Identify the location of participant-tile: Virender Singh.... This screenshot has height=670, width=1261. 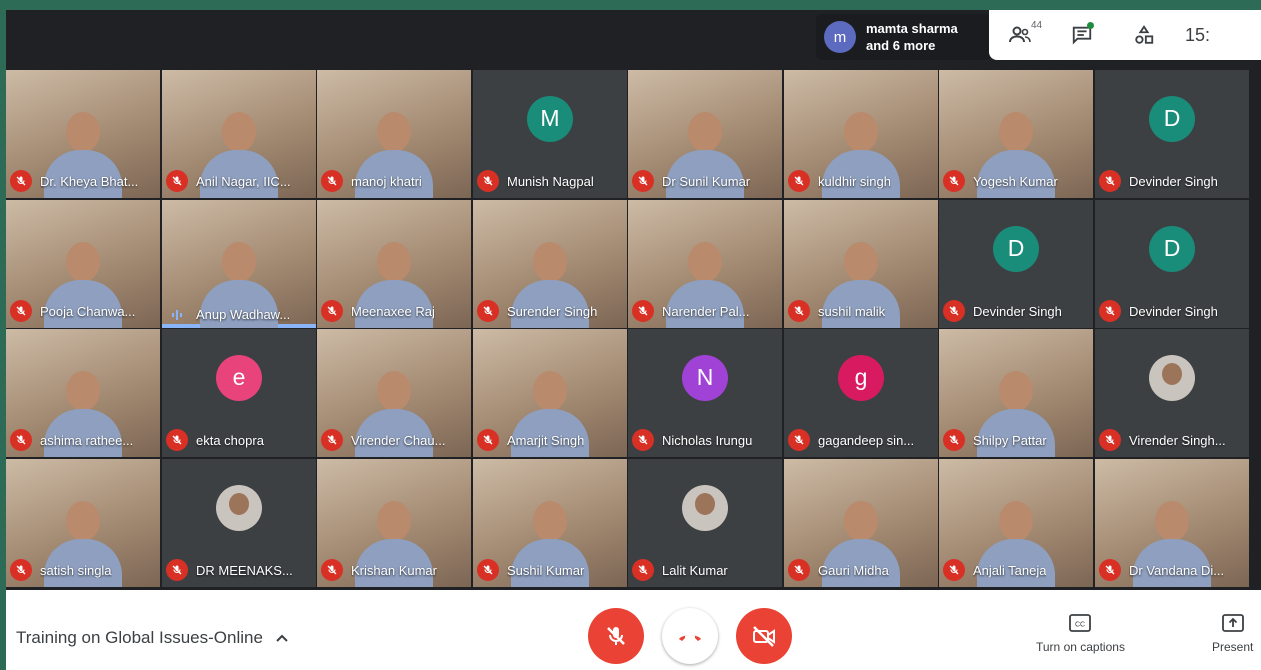
(1172, 393).